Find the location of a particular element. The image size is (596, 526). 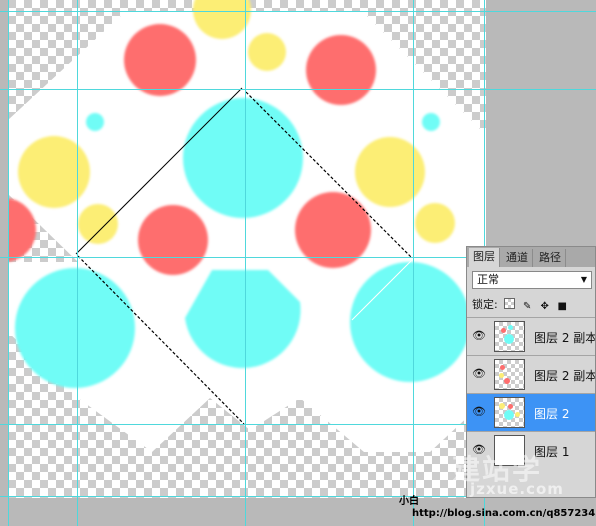

layer-row-selected: 👁 图层 2 is located at coordinates (531, 412).